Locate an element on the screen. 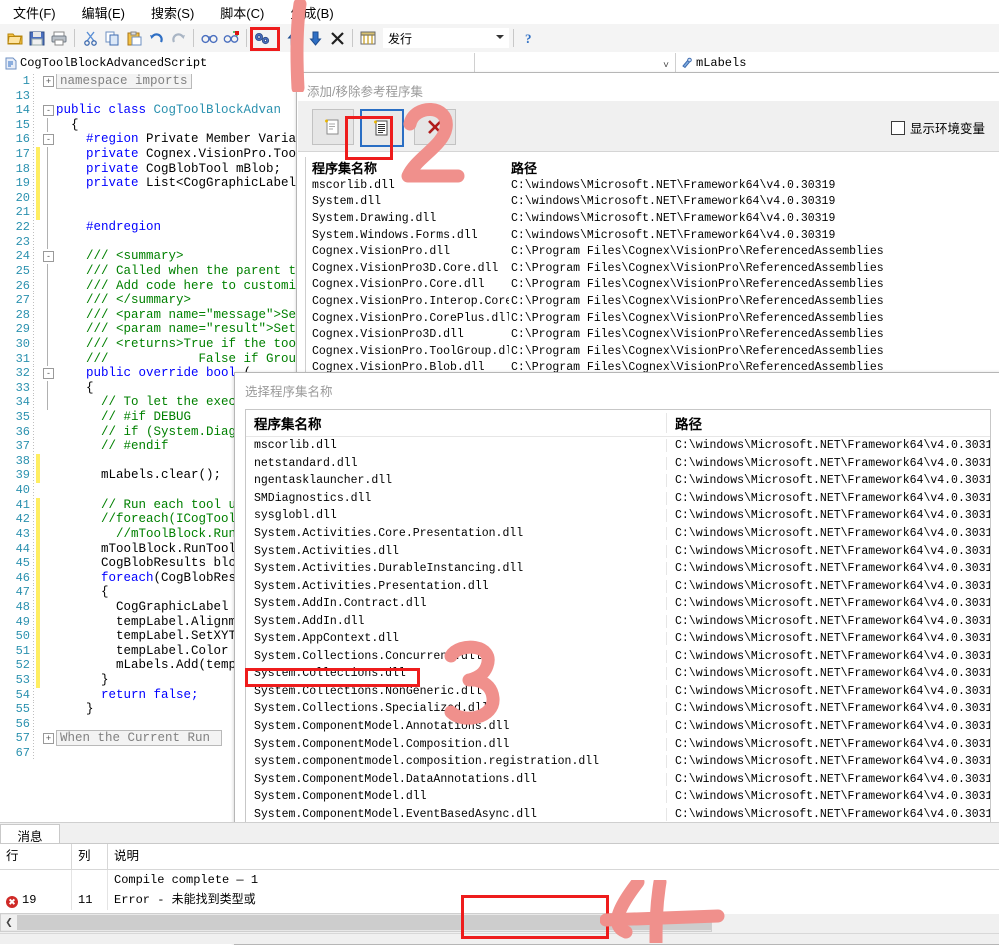  unsaved-change-bar is located at coordinates (38, 549).